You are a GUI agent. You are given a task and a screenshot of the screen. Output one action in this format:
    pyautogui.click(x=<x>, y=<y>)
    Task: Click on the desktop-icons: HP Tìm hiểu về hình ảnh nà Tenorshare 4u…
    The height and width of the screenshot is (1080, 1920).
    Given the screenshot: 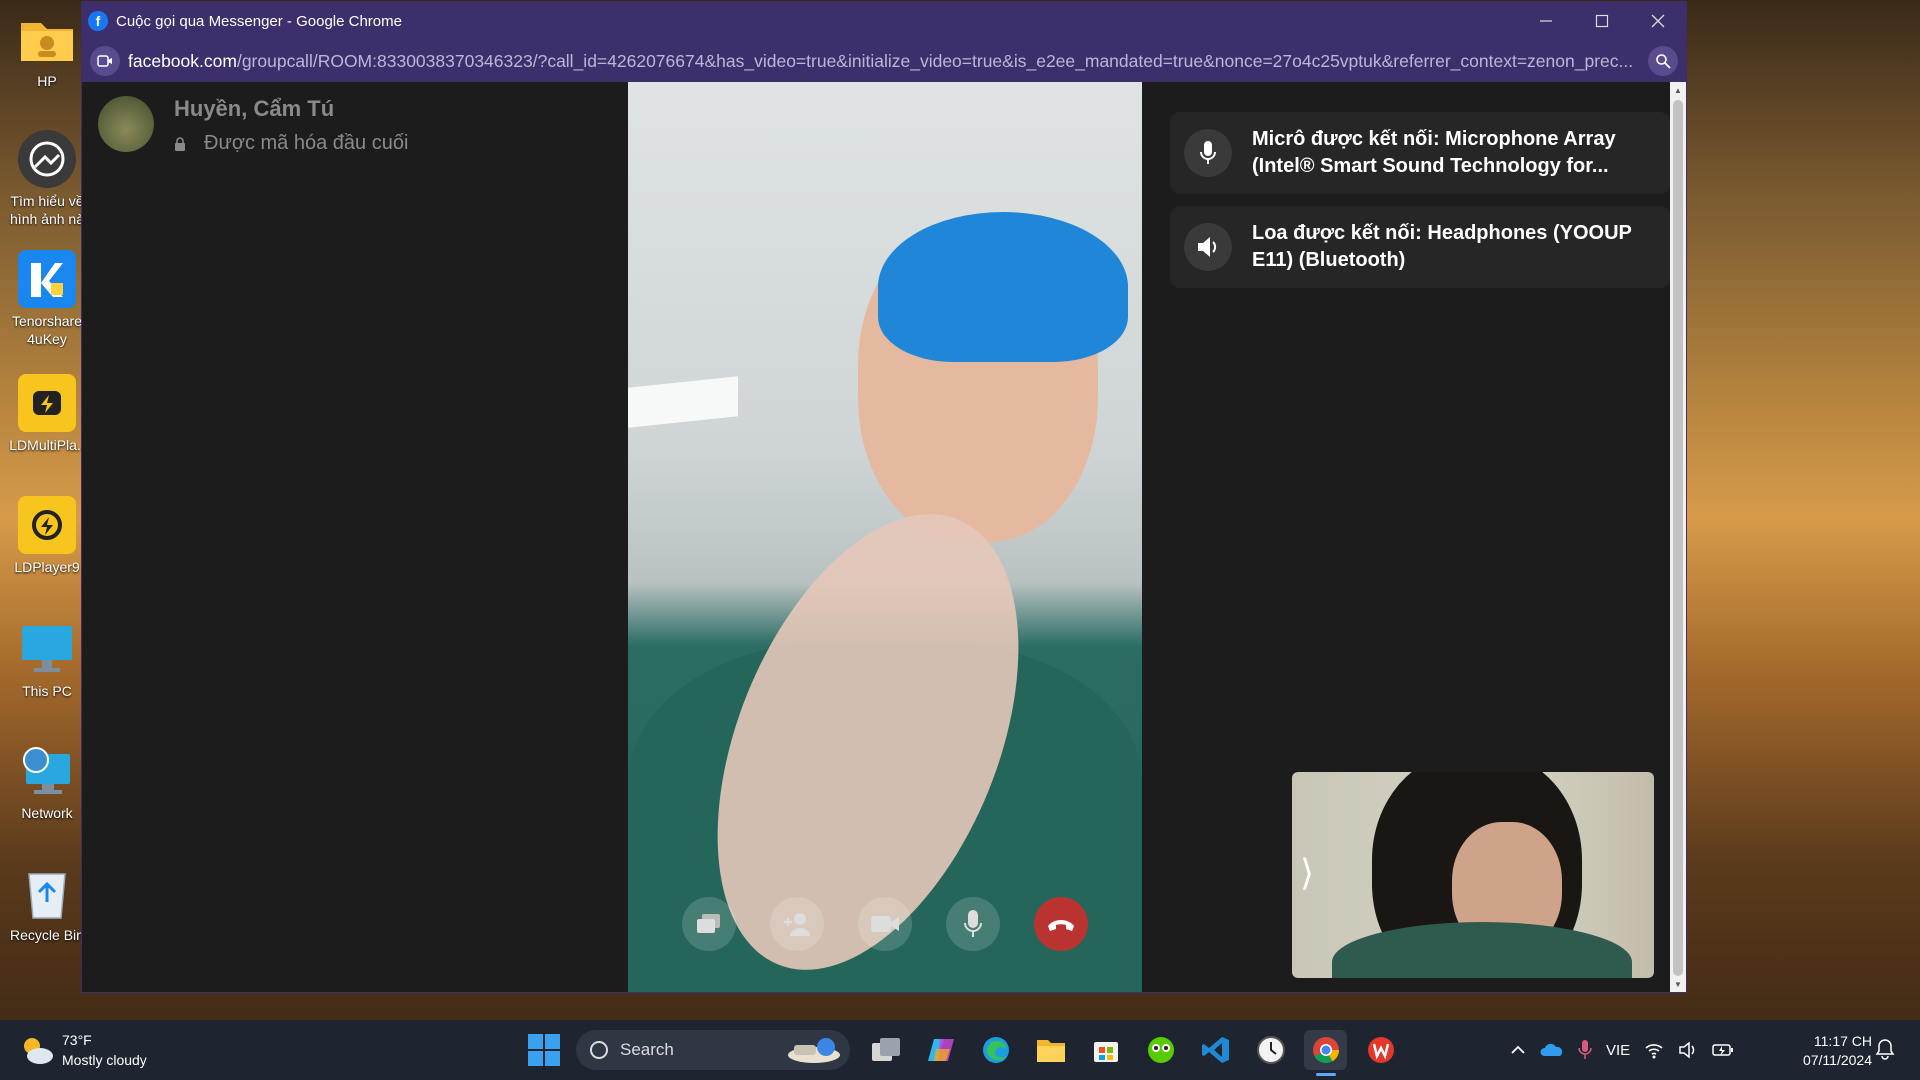 What is the action you would take?
    pyautogui.click(x=47, y=510)
    